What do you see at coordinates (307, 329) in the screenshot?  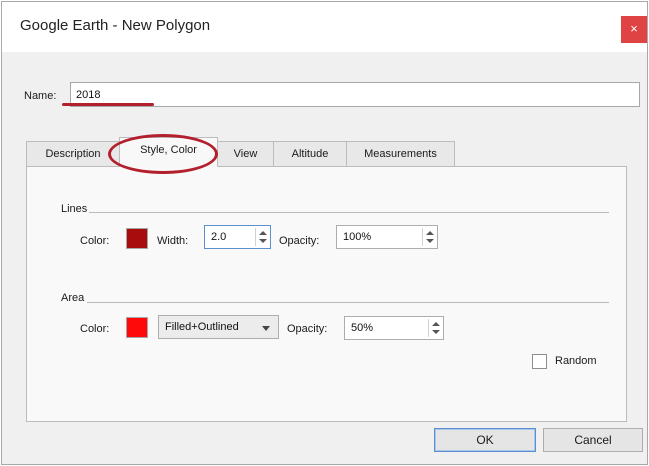 I see `area-opacity-label: Opacity:` at bounding box center [307, 329].